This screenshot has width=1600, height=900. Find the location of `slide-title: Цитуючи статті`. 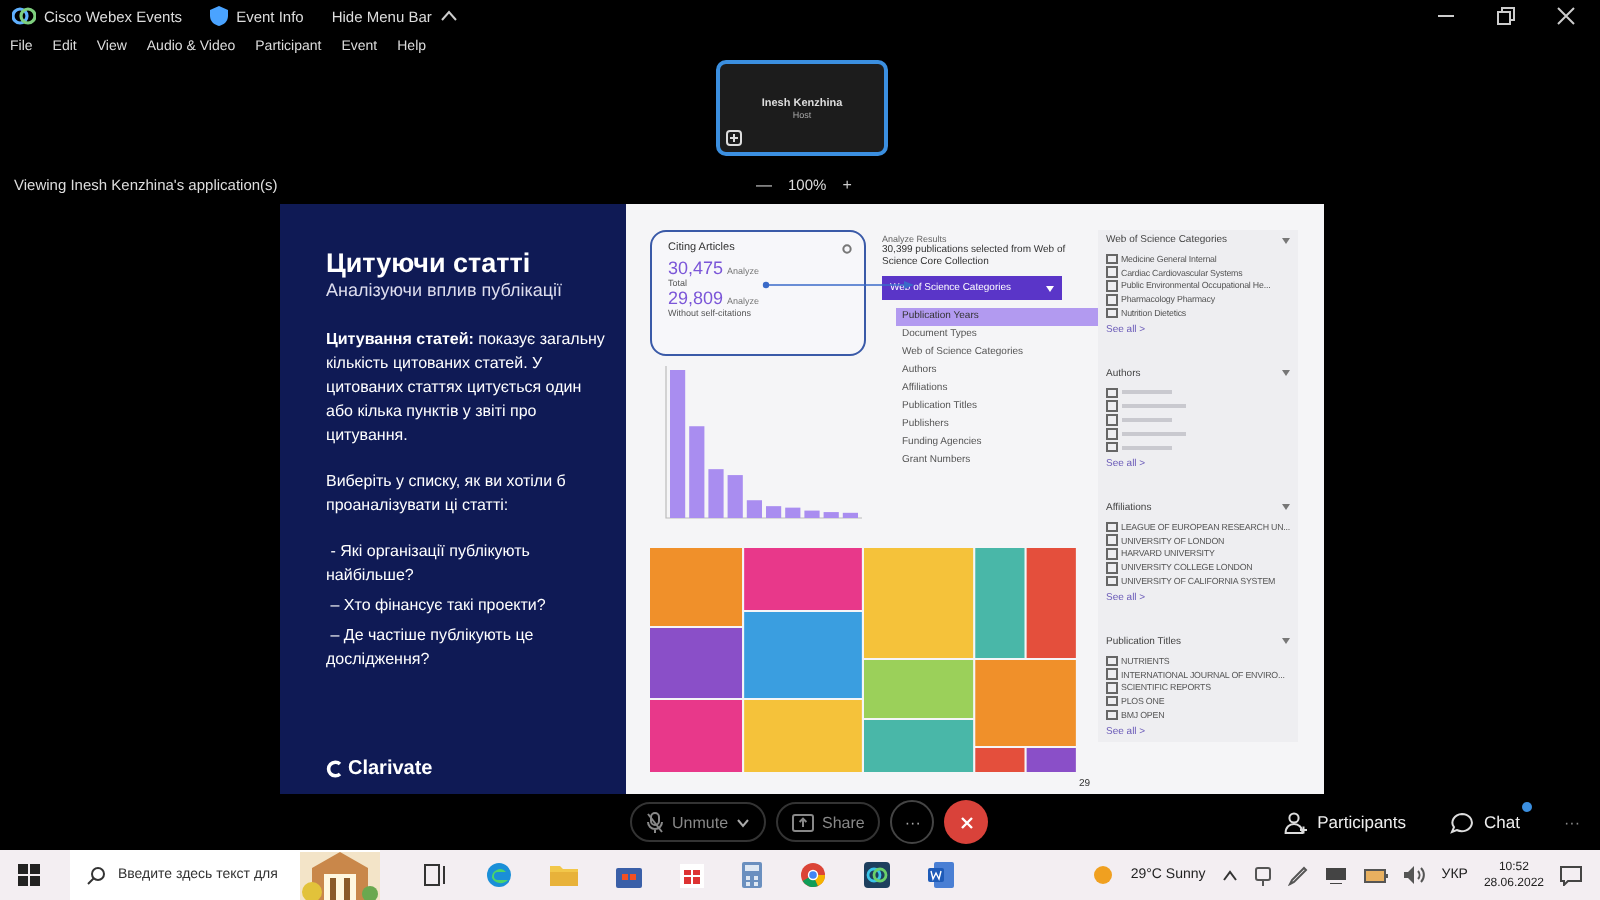

slide-title: Цитуючи статті is located at coordinates (429, 264).